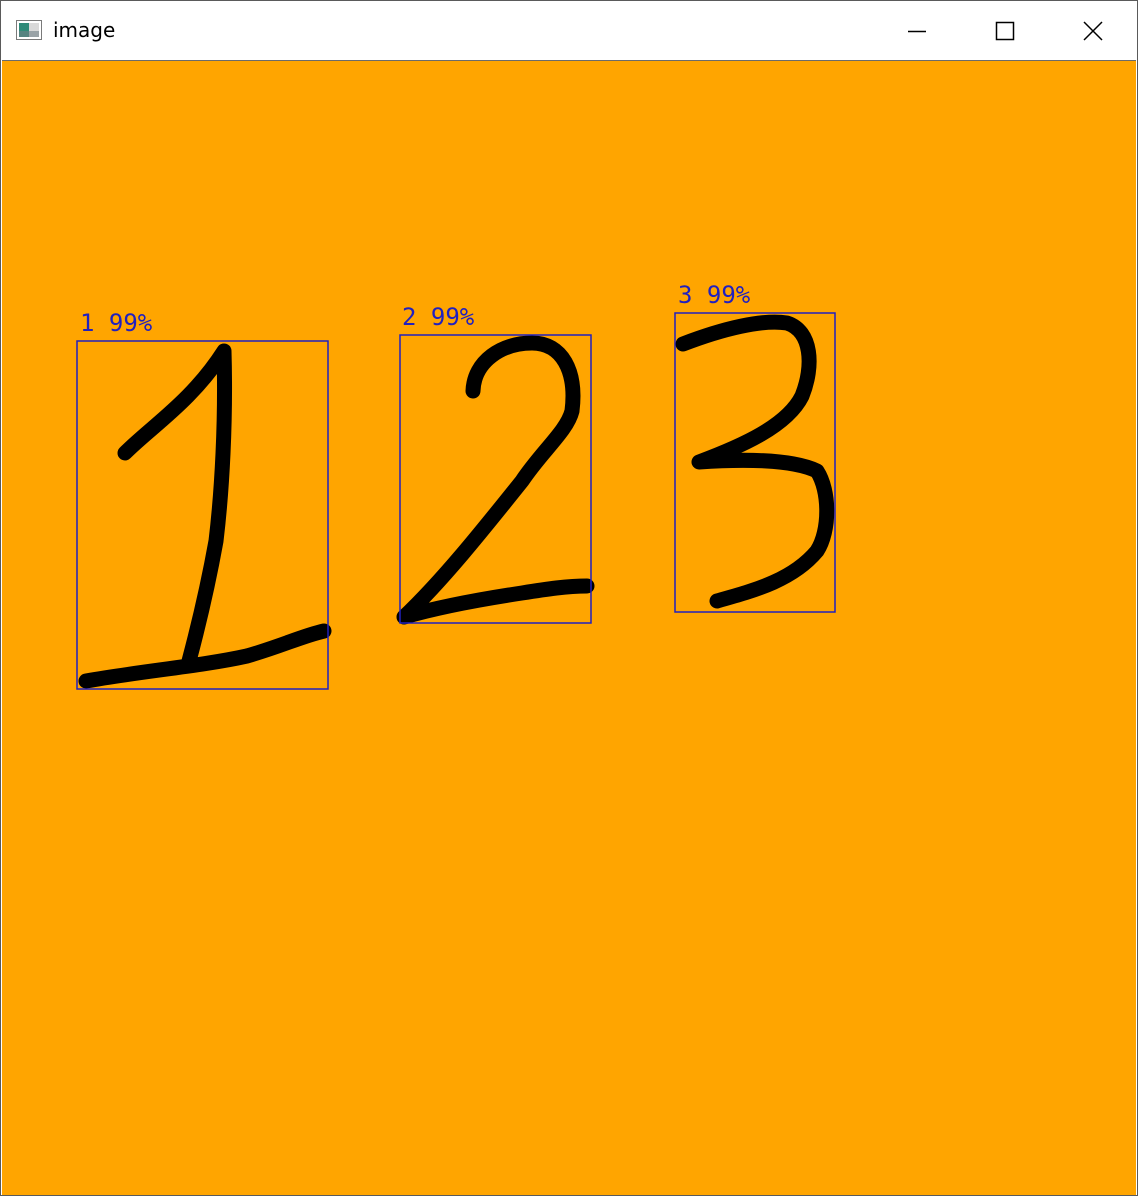 This screenshot has width=1138, height=1196. What do you see at coordinates (116, 323) in the screenshot?
I see `detection-label-1: 1 99%` at bounding box center [116, 323].